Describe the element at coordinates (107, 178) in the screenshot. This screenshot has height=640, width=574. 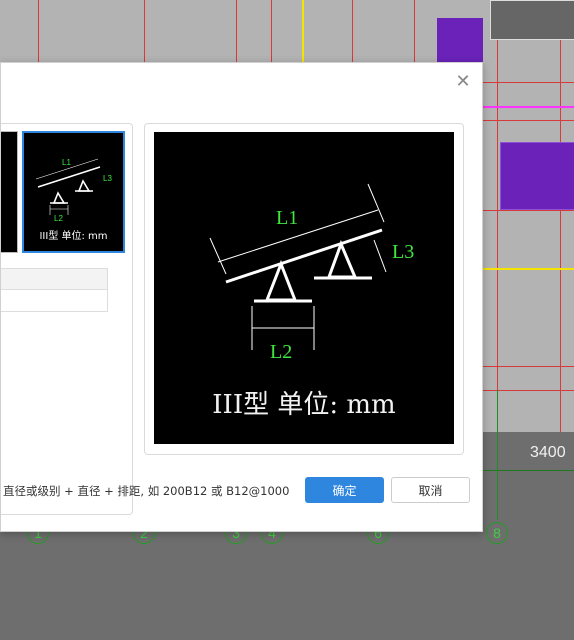
I see `thumb-label-l3: L3` at that location.